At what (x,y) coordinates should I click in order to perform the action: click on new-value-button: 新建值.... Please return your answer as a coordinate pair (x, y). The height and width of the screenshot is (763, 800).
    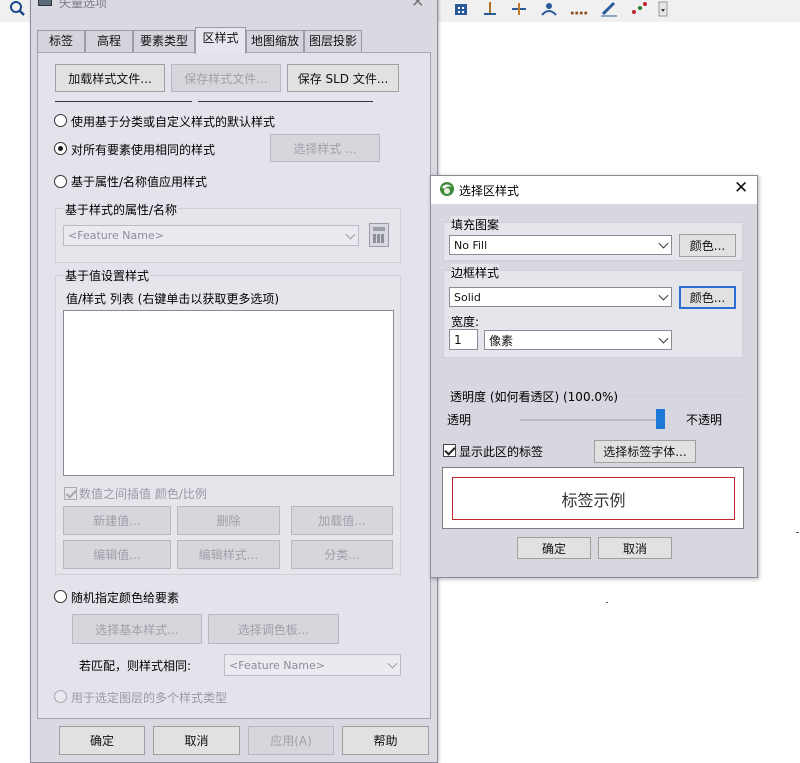
    Looking at the image, I should click on (117, 520).